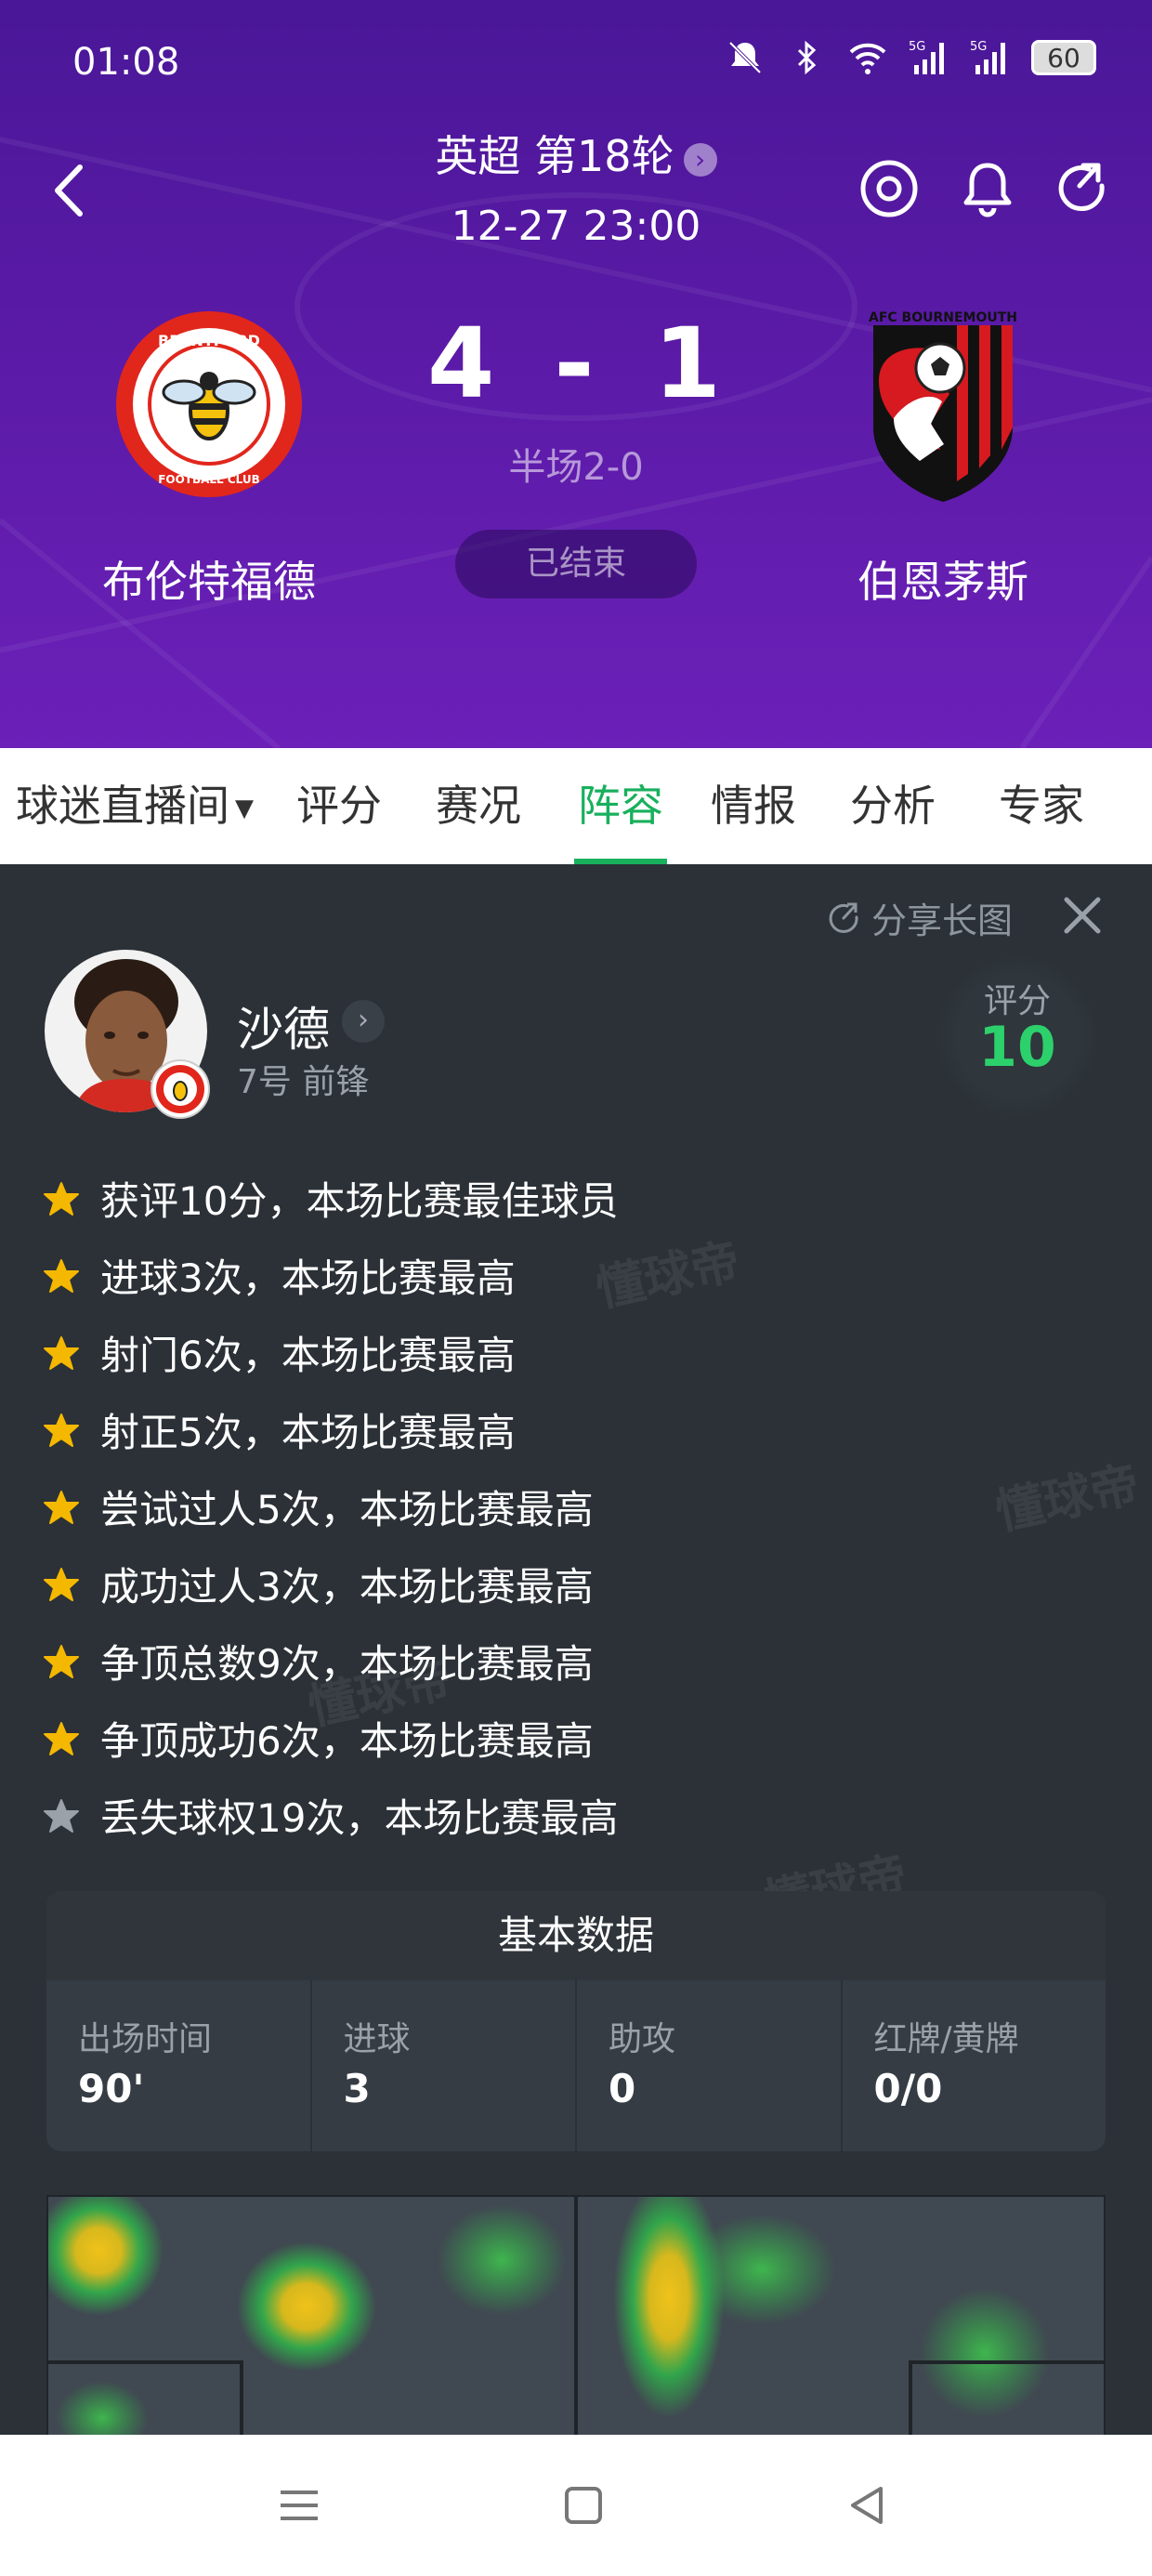  I want to click on close-icon, so click(1082, 915).